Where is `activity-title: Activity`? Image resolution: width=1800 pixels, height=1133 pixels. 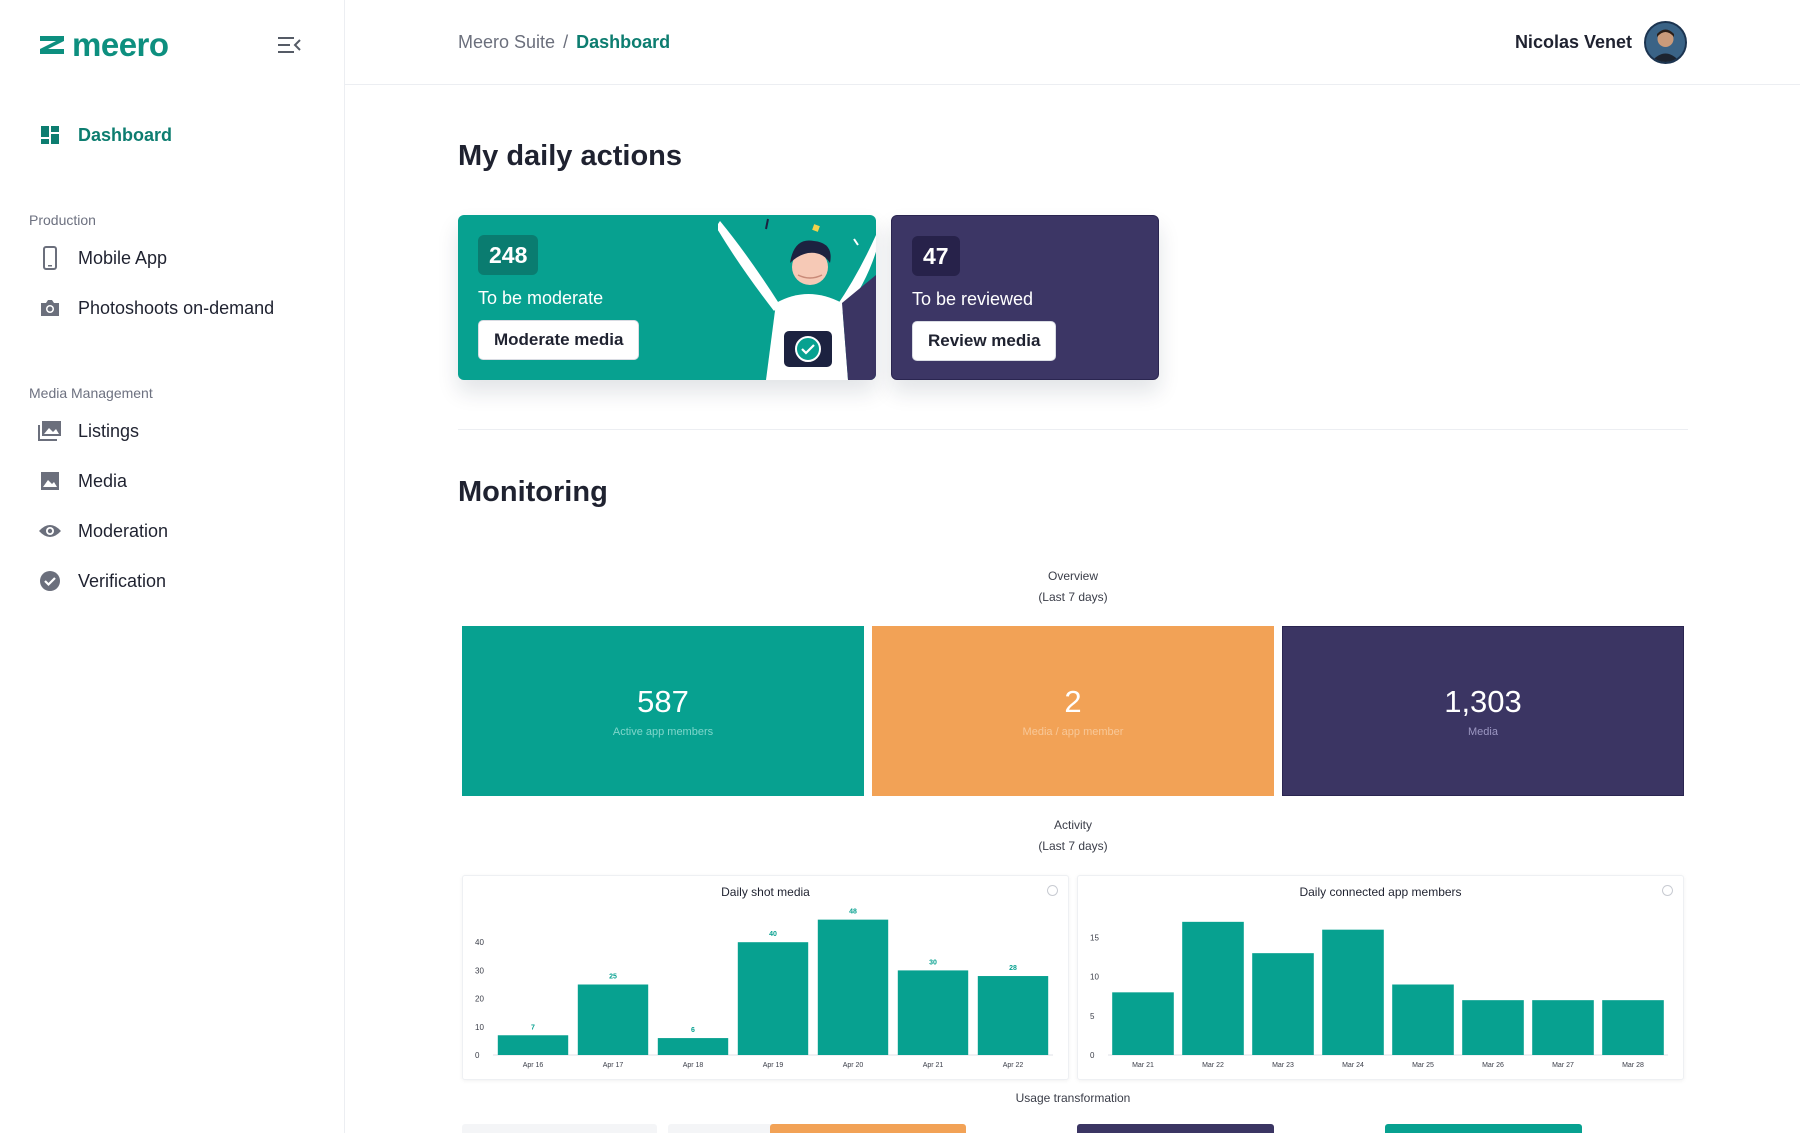 activity-title: Activity is located at coordinates (1072, 825).